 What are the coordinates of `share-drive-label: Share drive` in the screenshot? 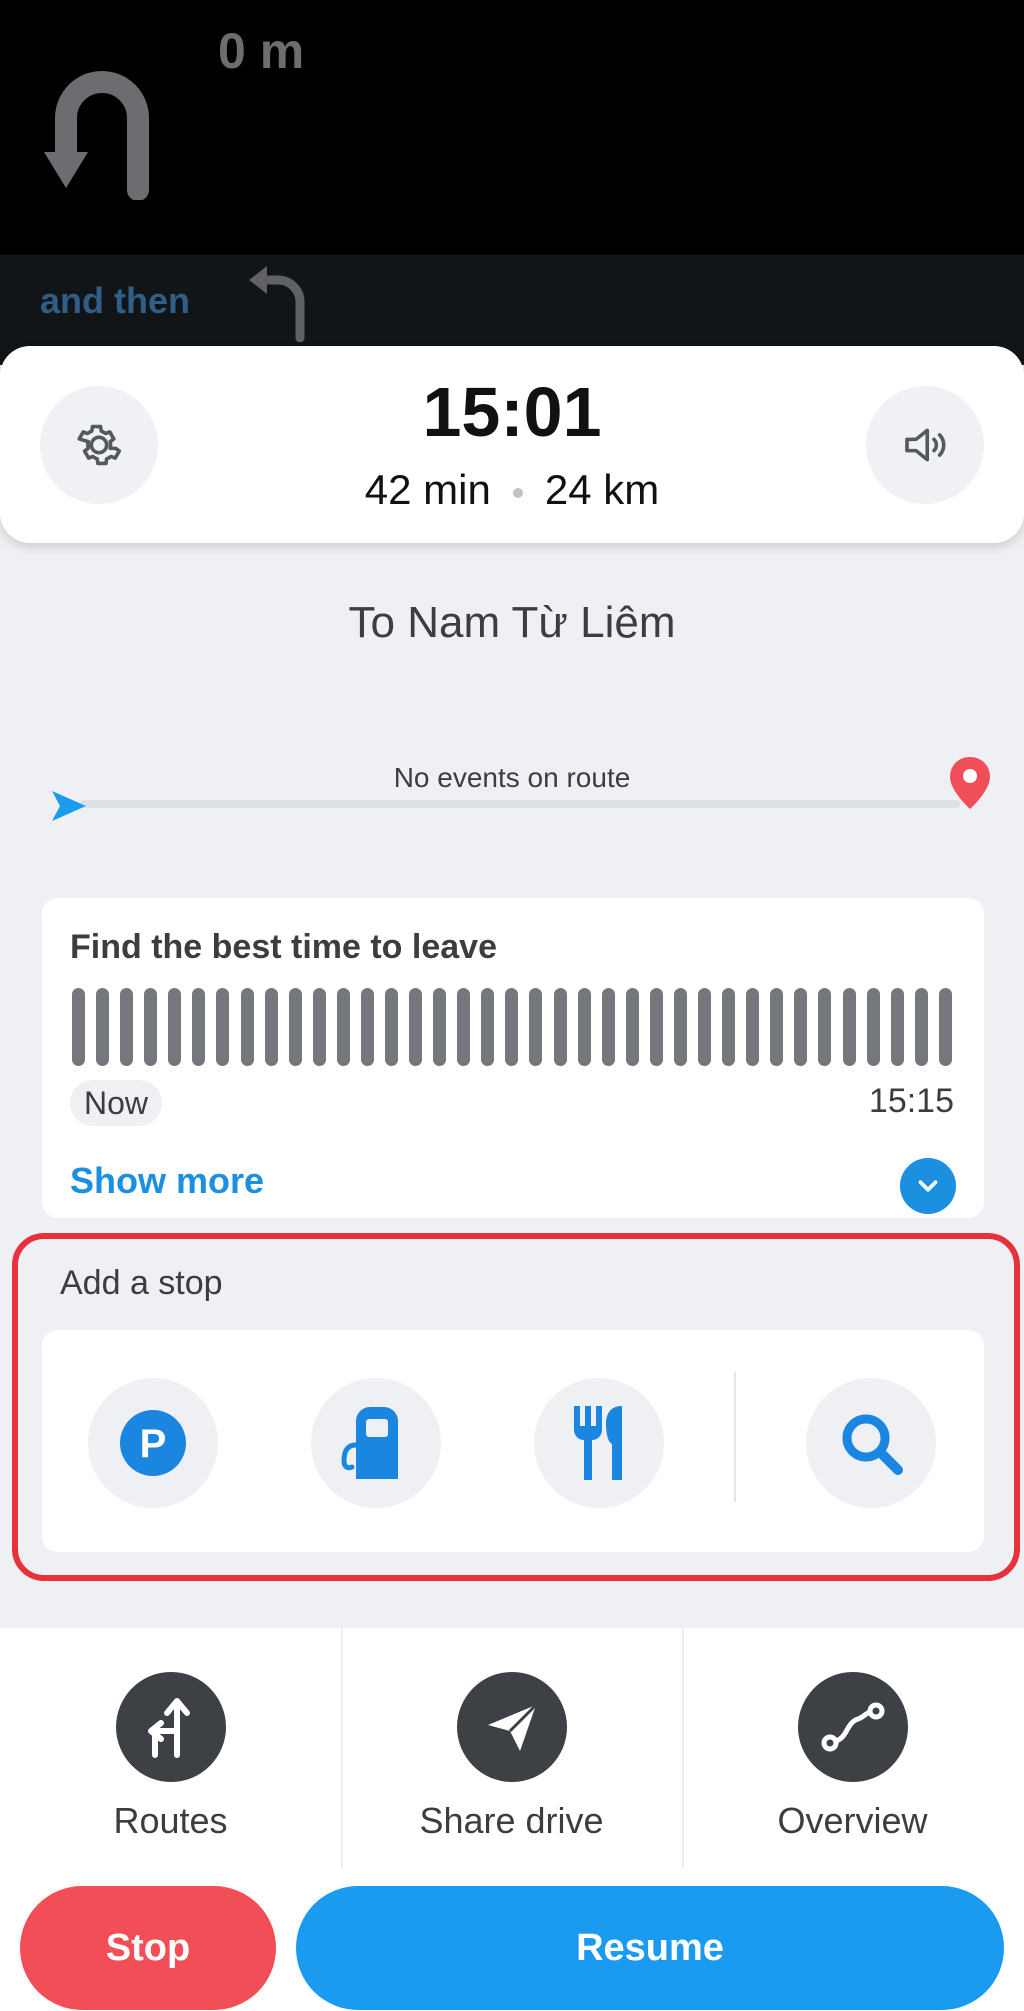 It's located at (511, 1820).